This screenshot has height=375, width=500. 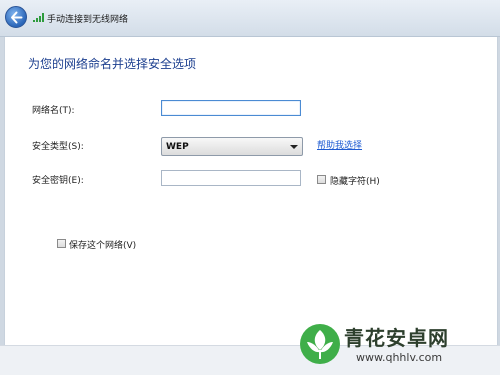 What do you see at coordinates (58, 147) in the screenshot?
I see `security-type-label: 安全类型(S):` at bounding box center [58, 147].